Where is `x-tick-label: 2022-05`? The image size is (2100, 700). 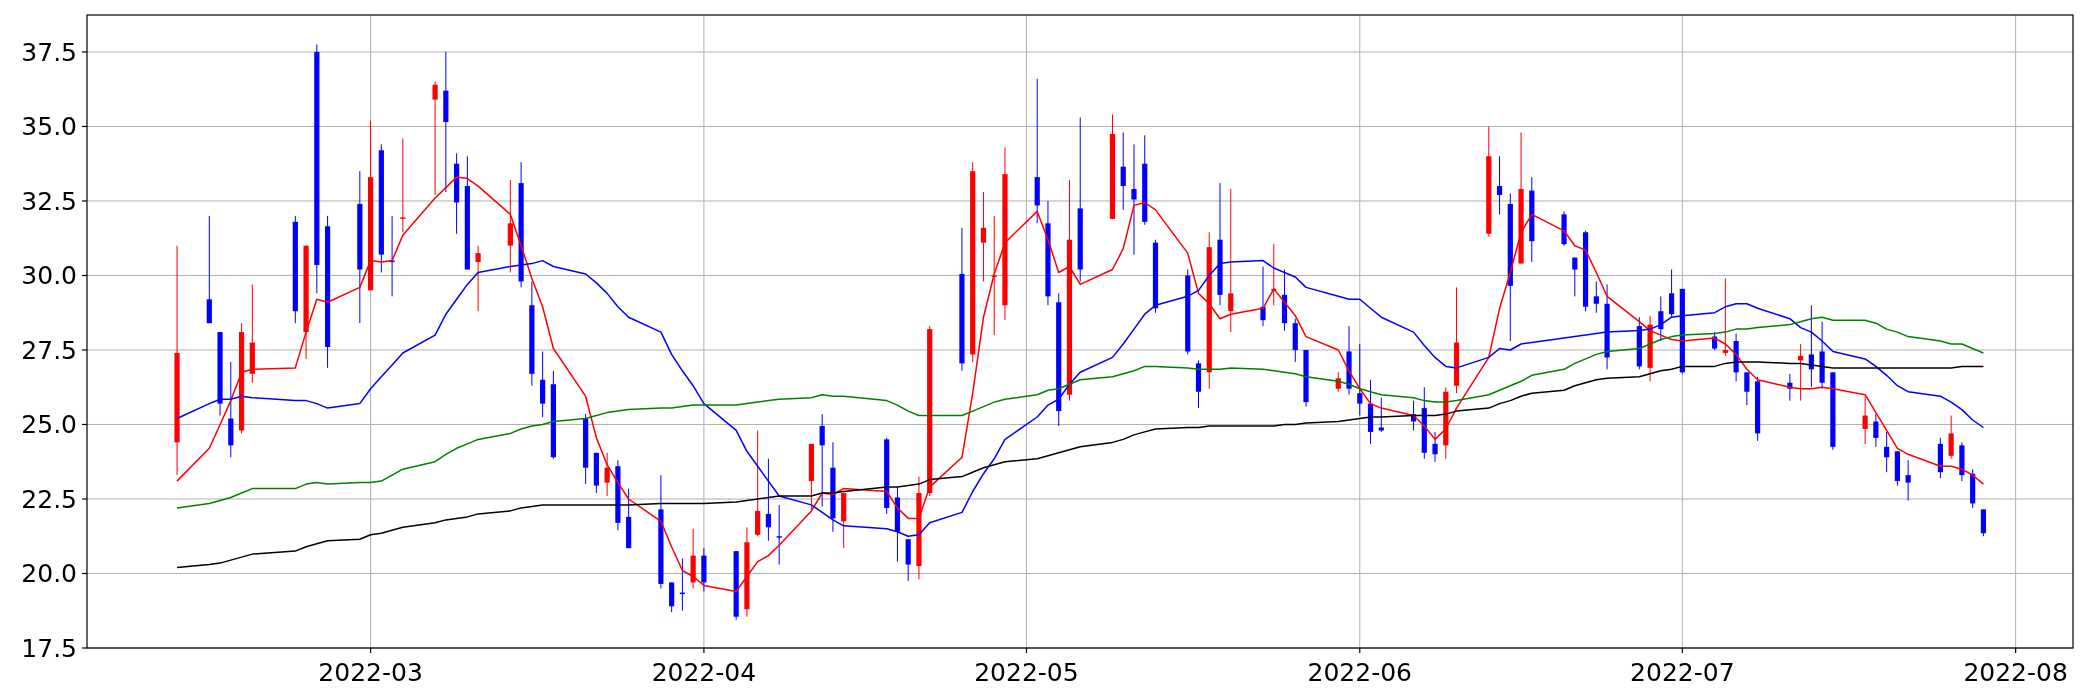 x-tick-label: 2022-05 is located at coordinates (1026, 672).